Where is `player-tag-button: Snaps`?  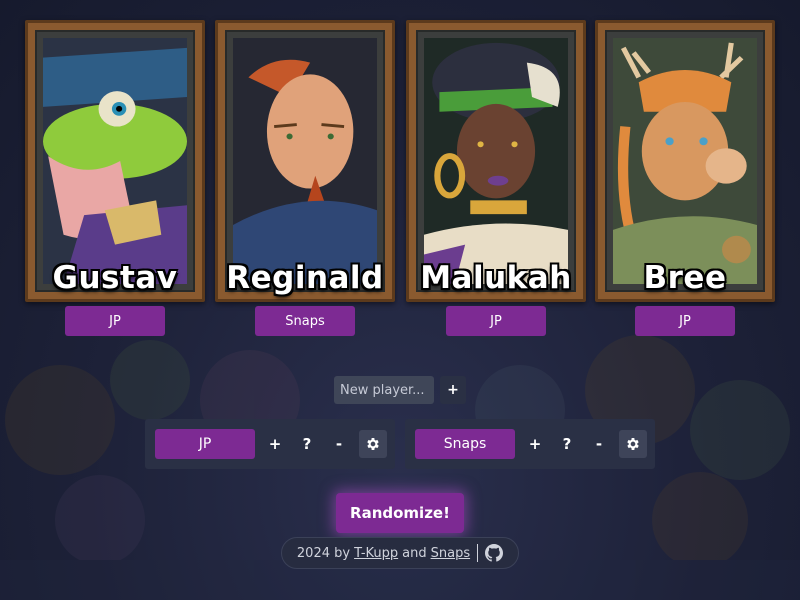 player-tag-button: Snaps is located at coordinates (305, 321).